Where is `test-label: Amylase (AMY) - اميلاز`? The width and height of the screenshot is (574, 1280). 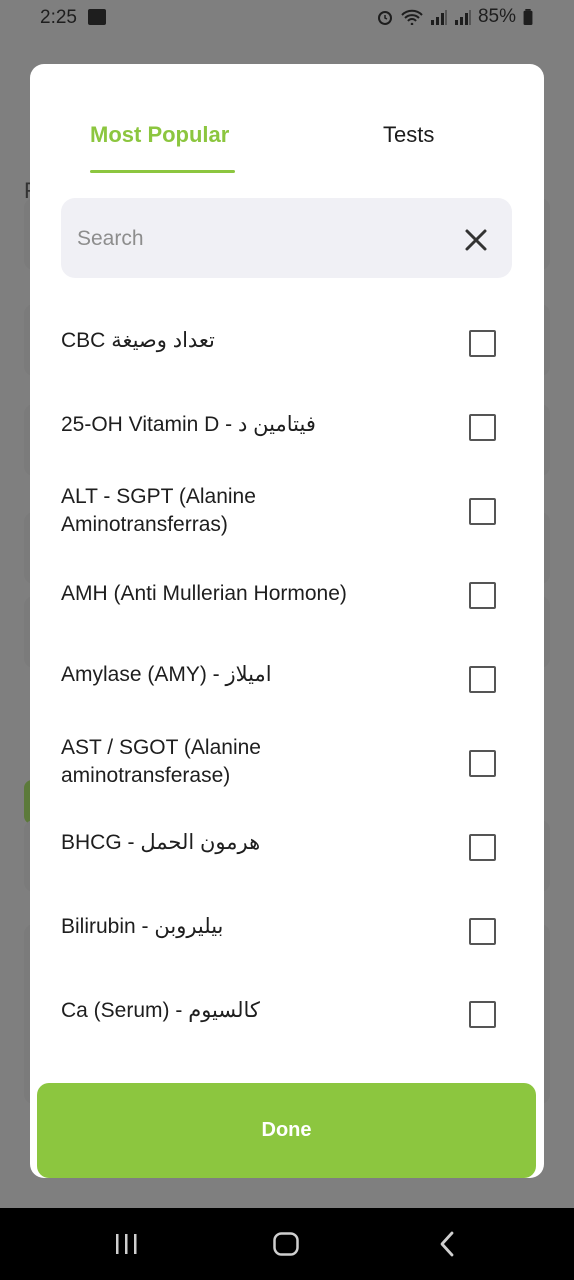
test-label: Amylase (AMY) - اميلاز is located at coordinates (166, 674).